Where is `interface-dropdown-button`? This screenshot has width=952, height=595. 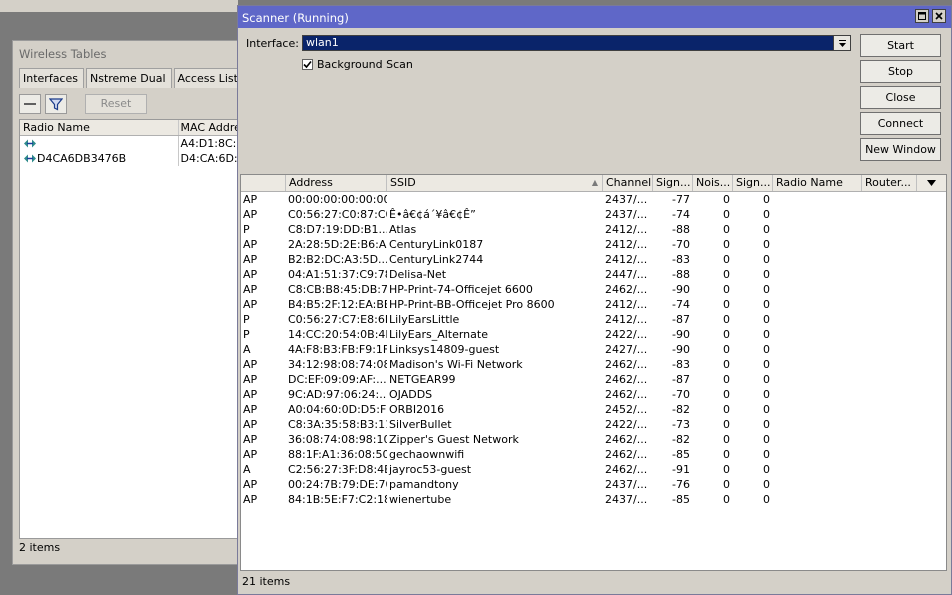
interface-dropdown-button is located at coordinates (842, 43).